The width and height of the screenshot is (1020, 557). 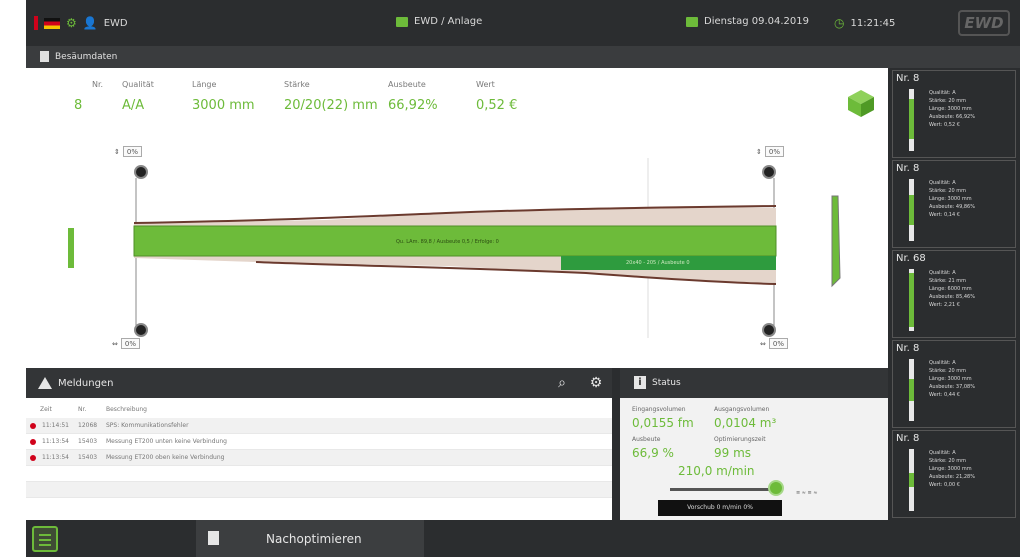 What do you see at coordinates (836, 241) in the screenshot?
I see `right-end-profile` at bounding box center [836, 241].